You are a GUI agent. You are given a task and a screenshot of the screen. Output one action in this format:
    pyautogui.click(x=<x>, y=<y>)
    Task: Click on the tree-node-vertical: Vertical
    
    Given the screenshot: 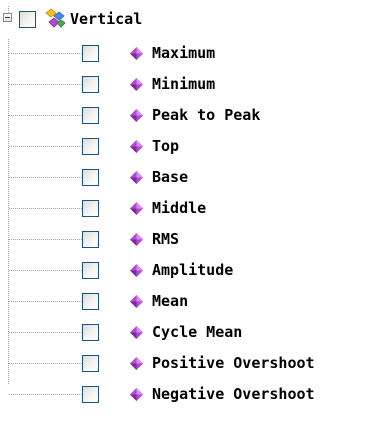 What is the action you would take?
    pyautogui.click(x=186, y=20)
    